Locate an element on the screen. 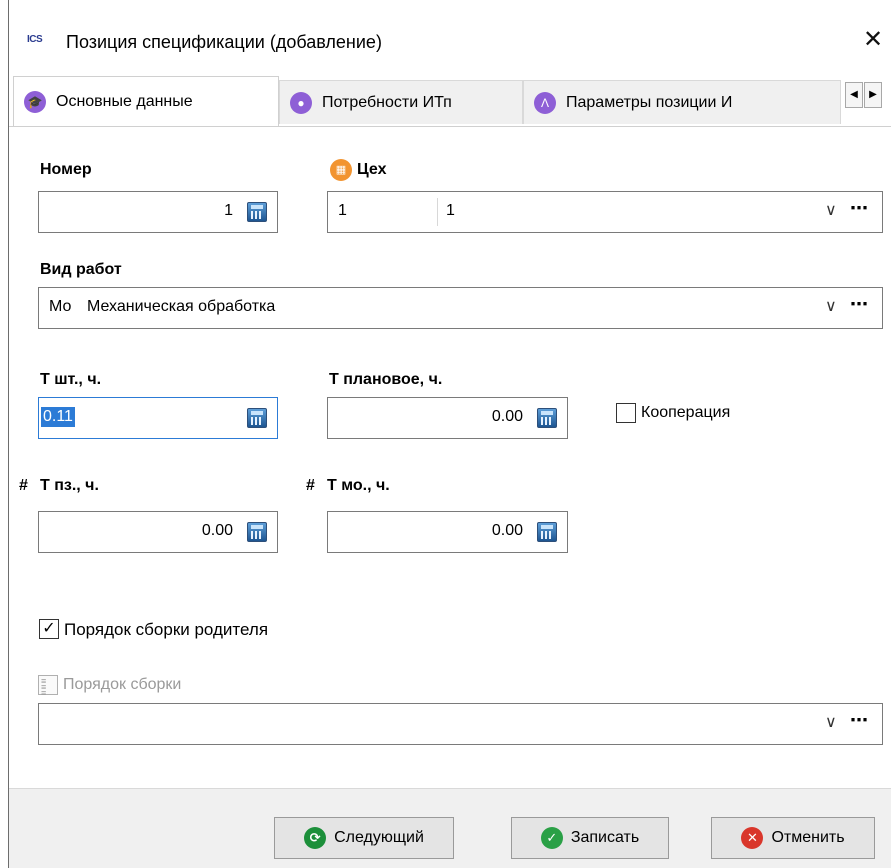  vid-rabot-dropdown: Мо Механическая обработка ∨ ⋯ is located at coordinates (460, 308).